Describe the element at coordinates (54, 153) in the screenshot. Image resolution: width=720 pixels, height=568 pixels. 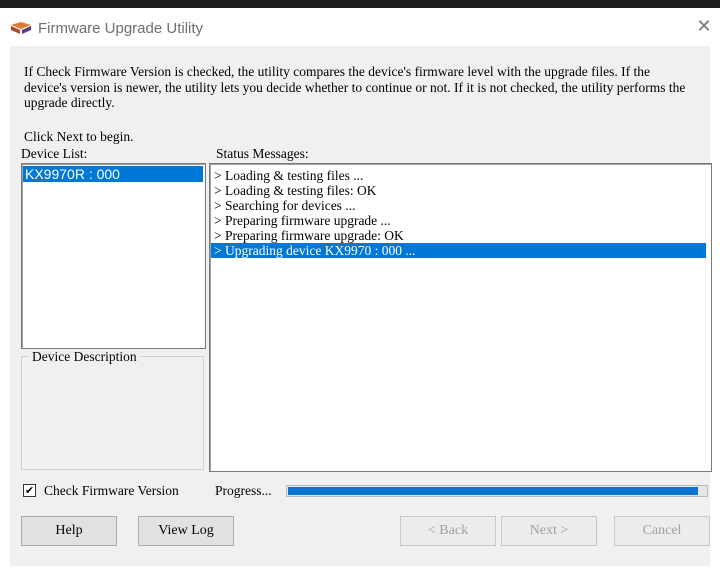
I see `device-list-label: Device List:` at that location.